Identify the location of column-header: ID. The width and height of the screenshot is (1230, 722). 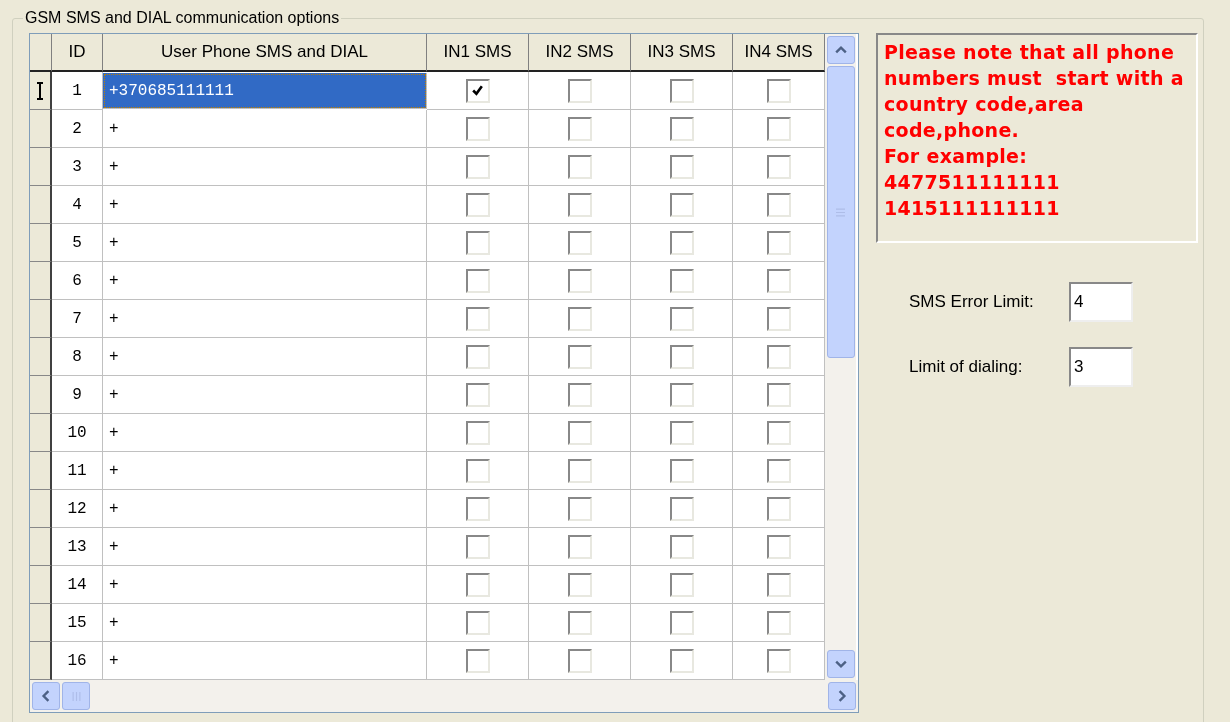
(77, 53).